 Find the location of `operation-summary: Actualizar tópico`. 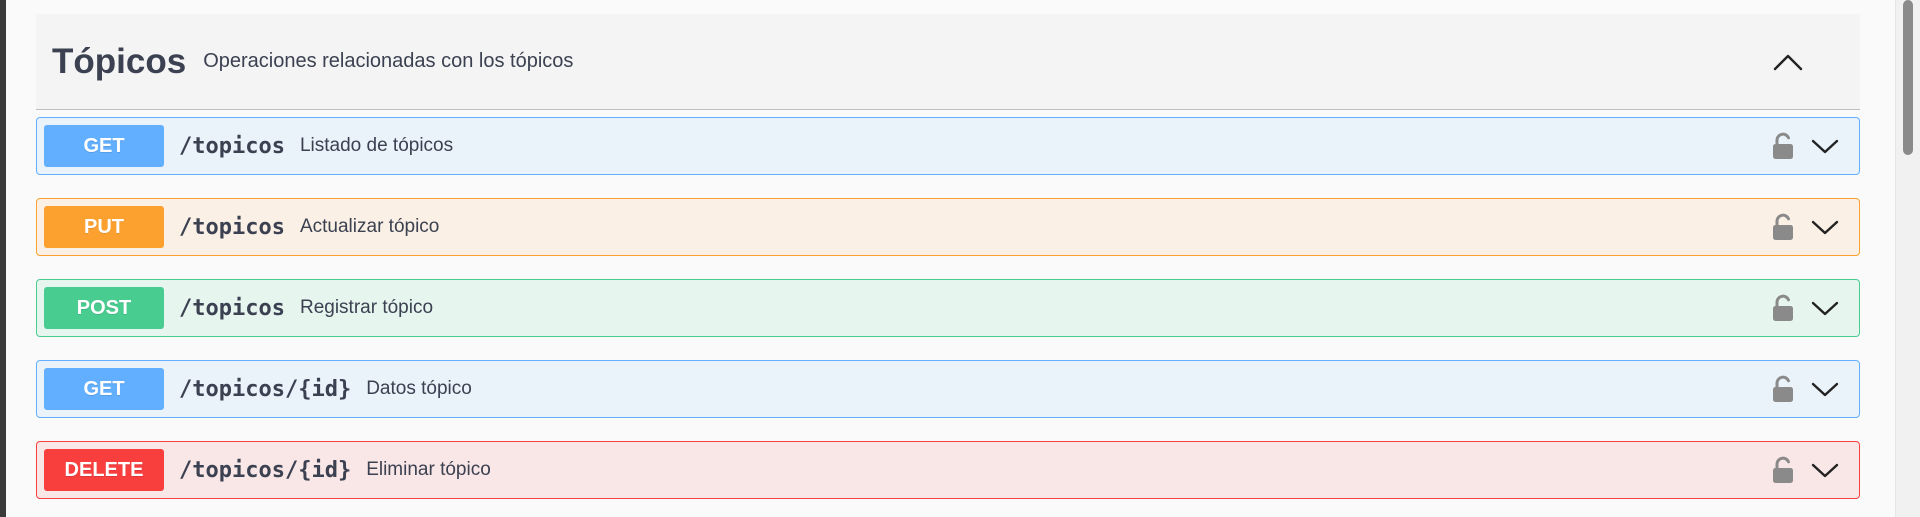

operation-summary: Actualizar tópico is located at coordinates (369, 226).